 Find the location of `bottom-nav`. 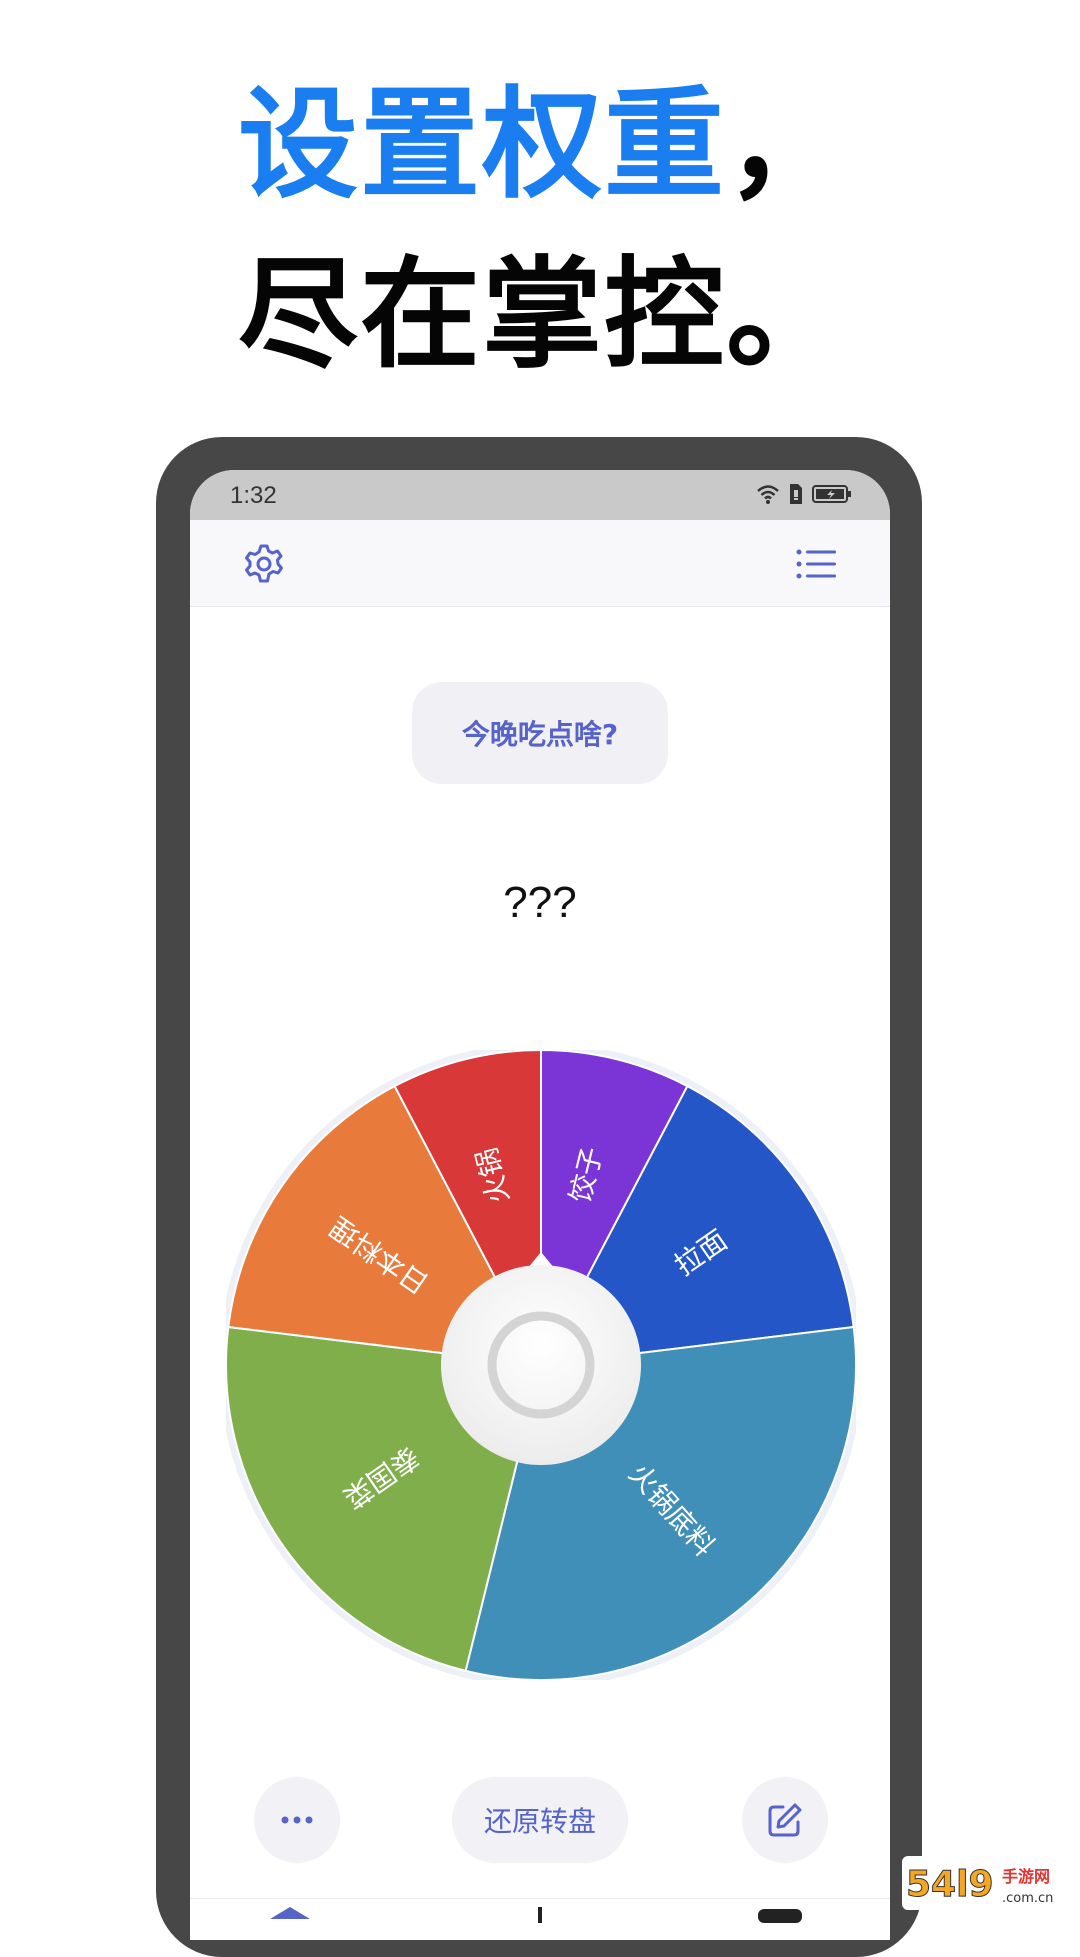

bottom-nav is located at coordinates (540, 1919).